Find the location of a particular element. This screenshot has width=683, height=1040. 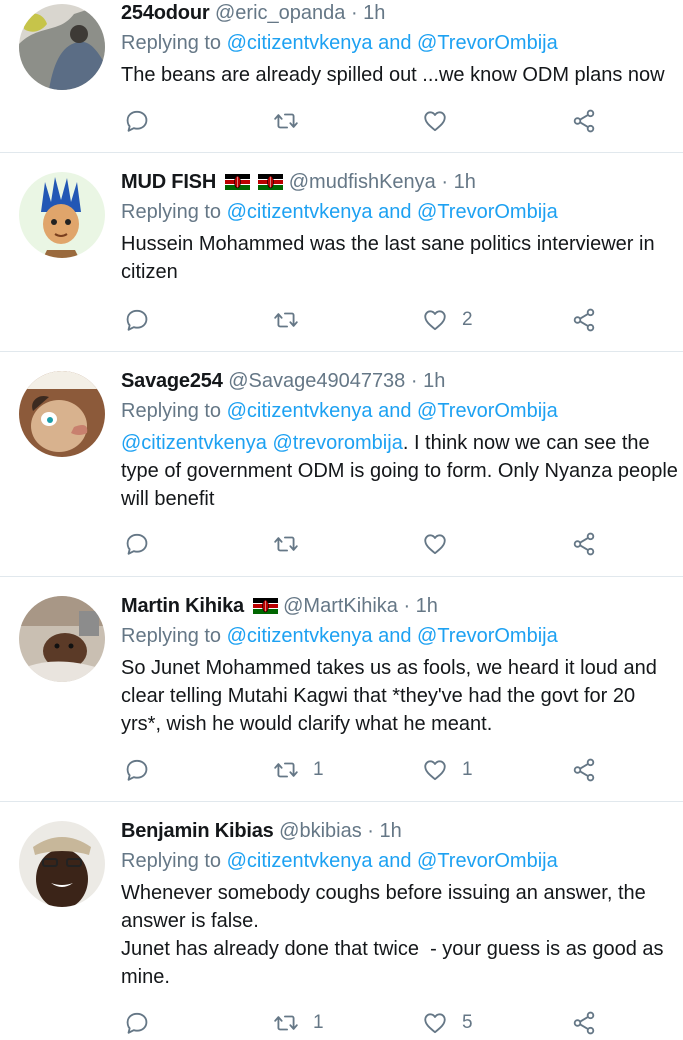

display-name: Martin Kihika is located at coordinates (182, 606).